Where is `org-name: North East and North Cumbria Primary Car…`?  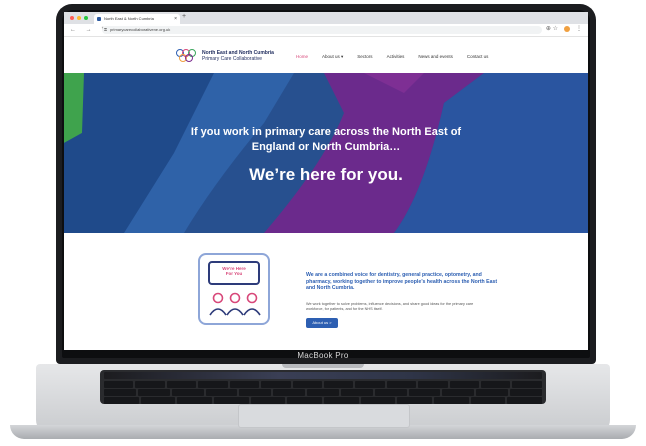 org-name: North East and North Cumbria Primary Car… is located at coordinates (238, 56).